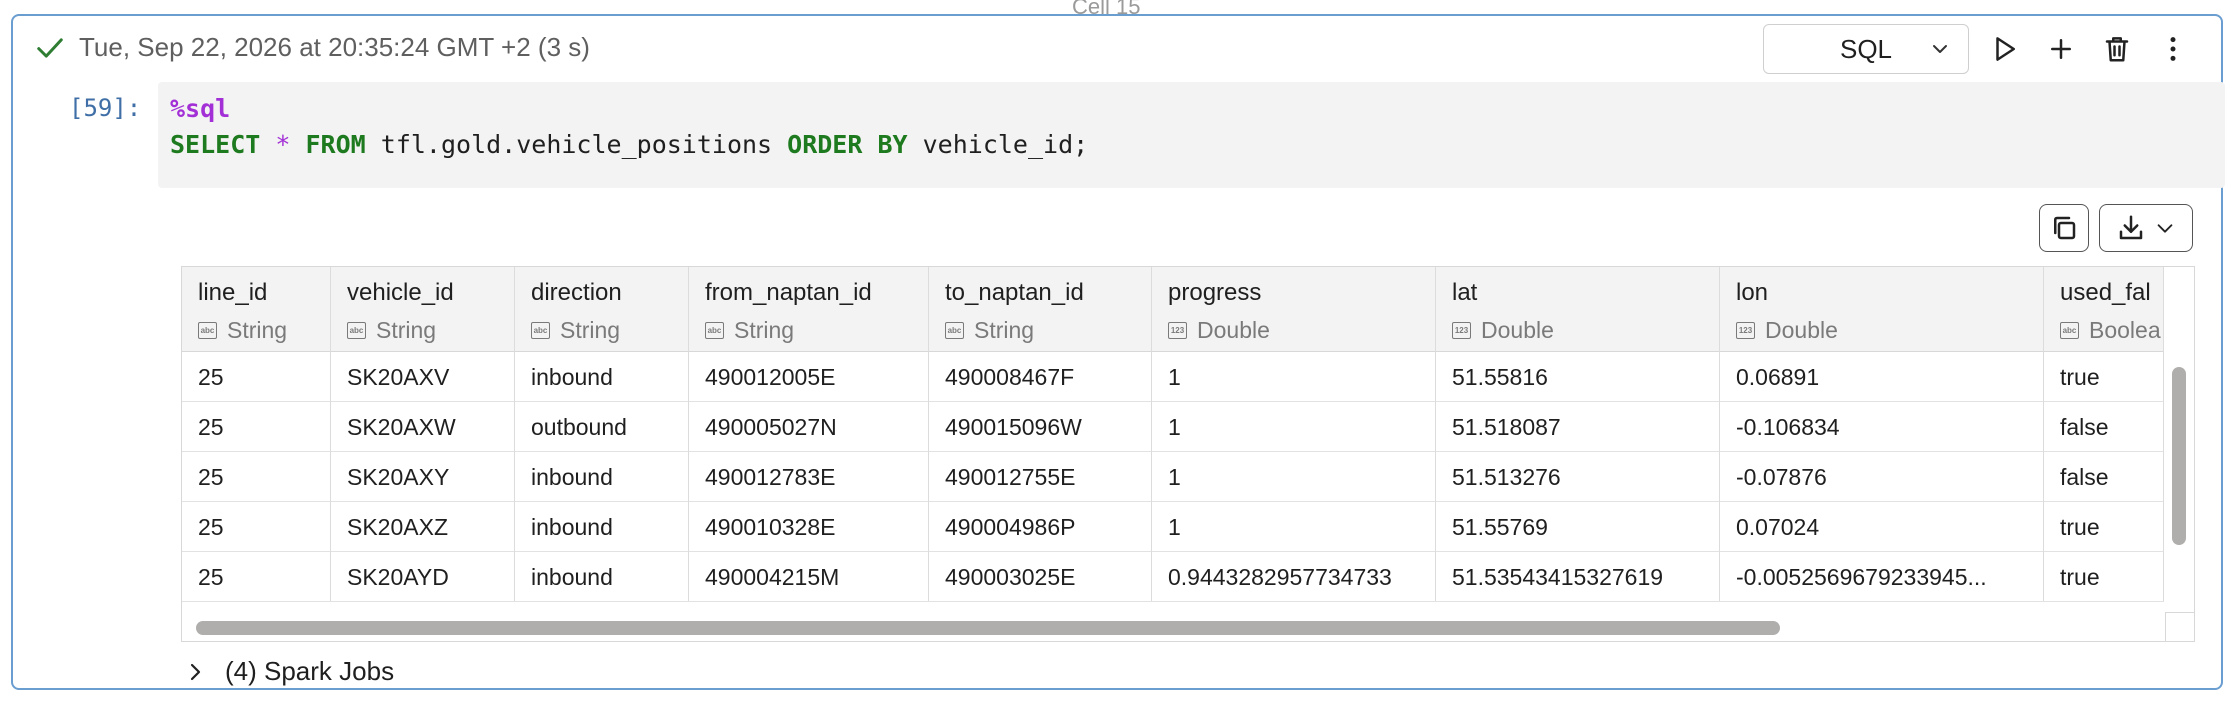 This screenshot has width=2236, height=702. What do you see at coordinates (1040, 526) in the screenshot?
I see `table-cell: 490004986P` at bounding box center [1040, 526].